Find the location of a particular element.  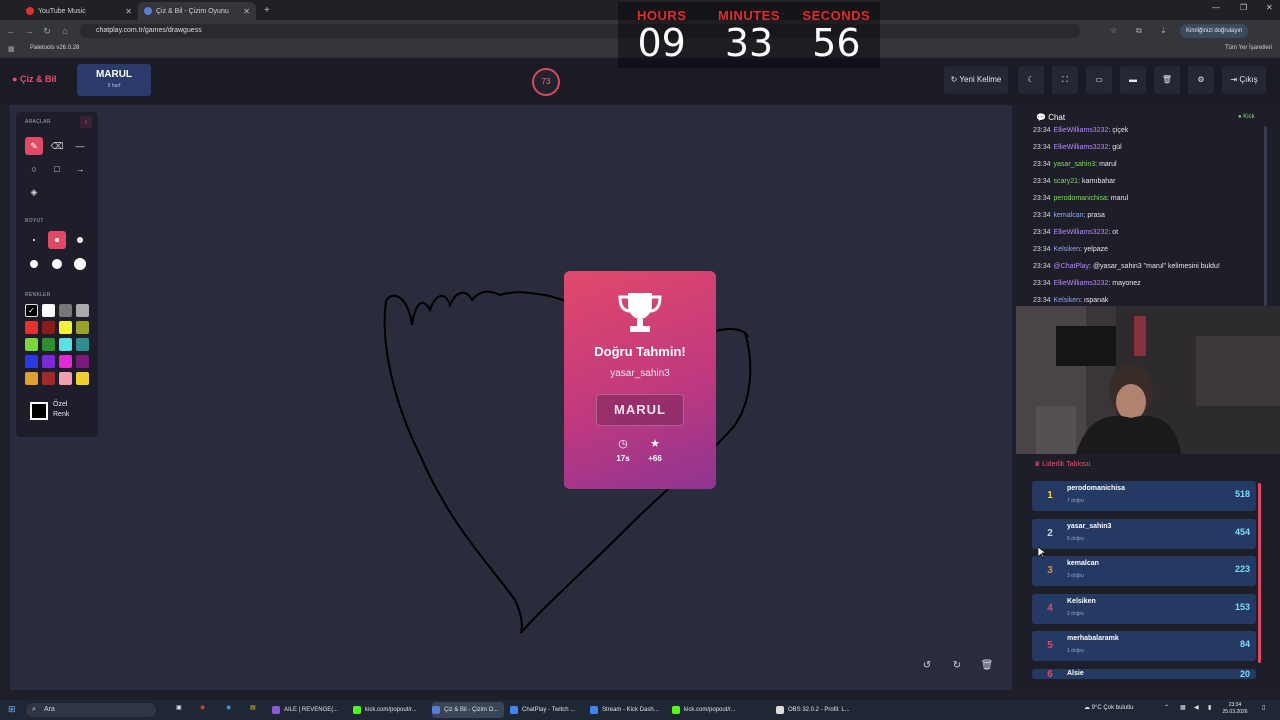

weather-widget: ☁ 9°C Çok bulutlu is located at coordinates (1108, 707).